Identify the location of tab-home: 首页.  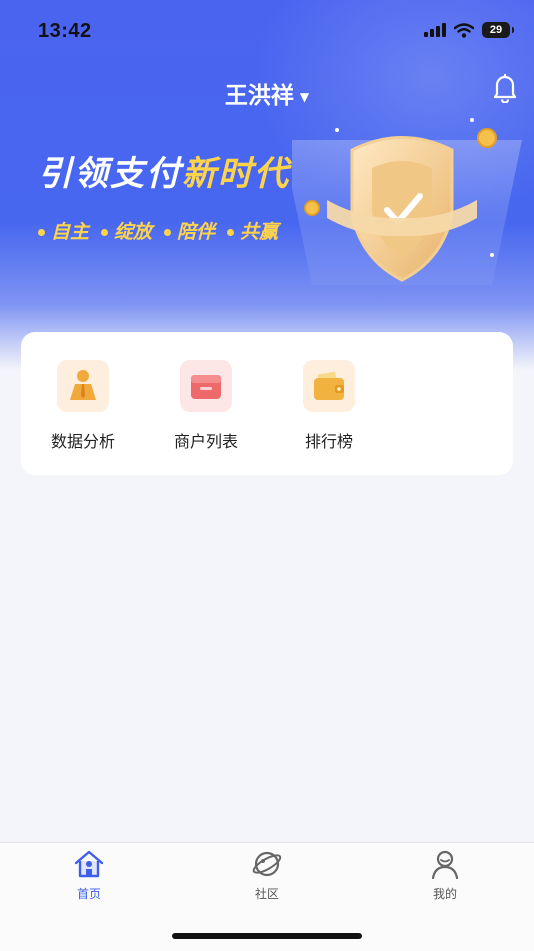
(89, 875).